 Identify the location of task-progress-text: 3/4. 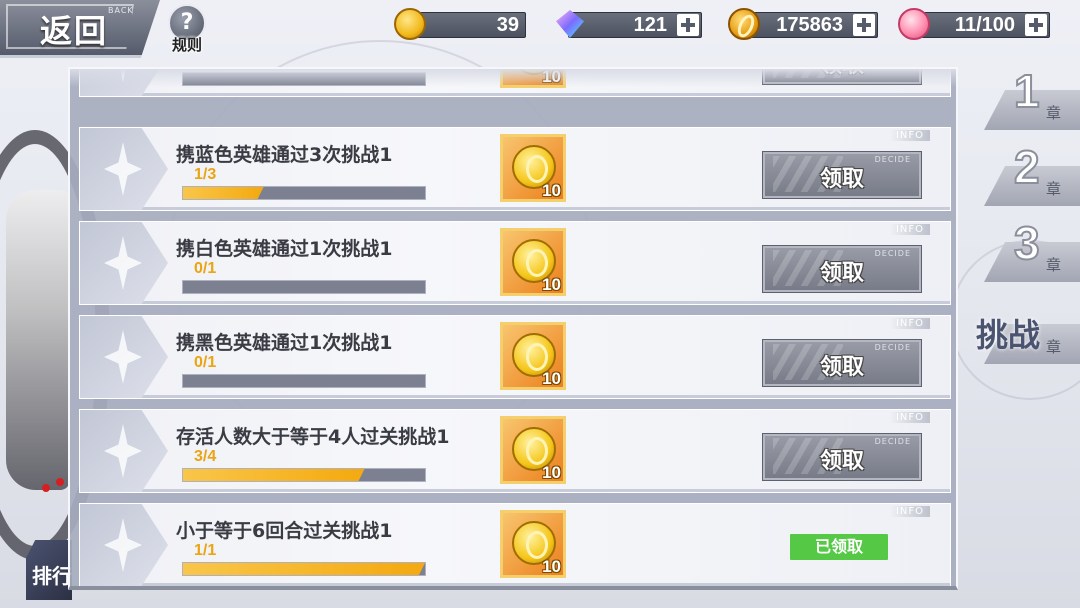
(205, 456).